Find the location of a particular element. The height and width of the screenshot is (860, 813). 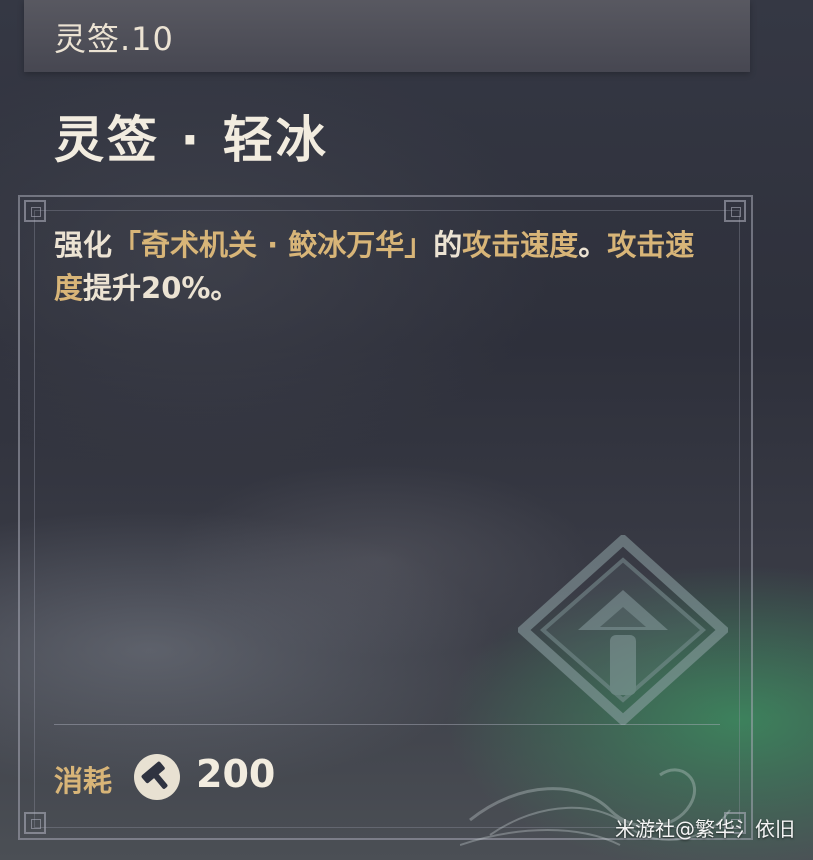

cost-value: 200 is located at coordinates (236, 774).